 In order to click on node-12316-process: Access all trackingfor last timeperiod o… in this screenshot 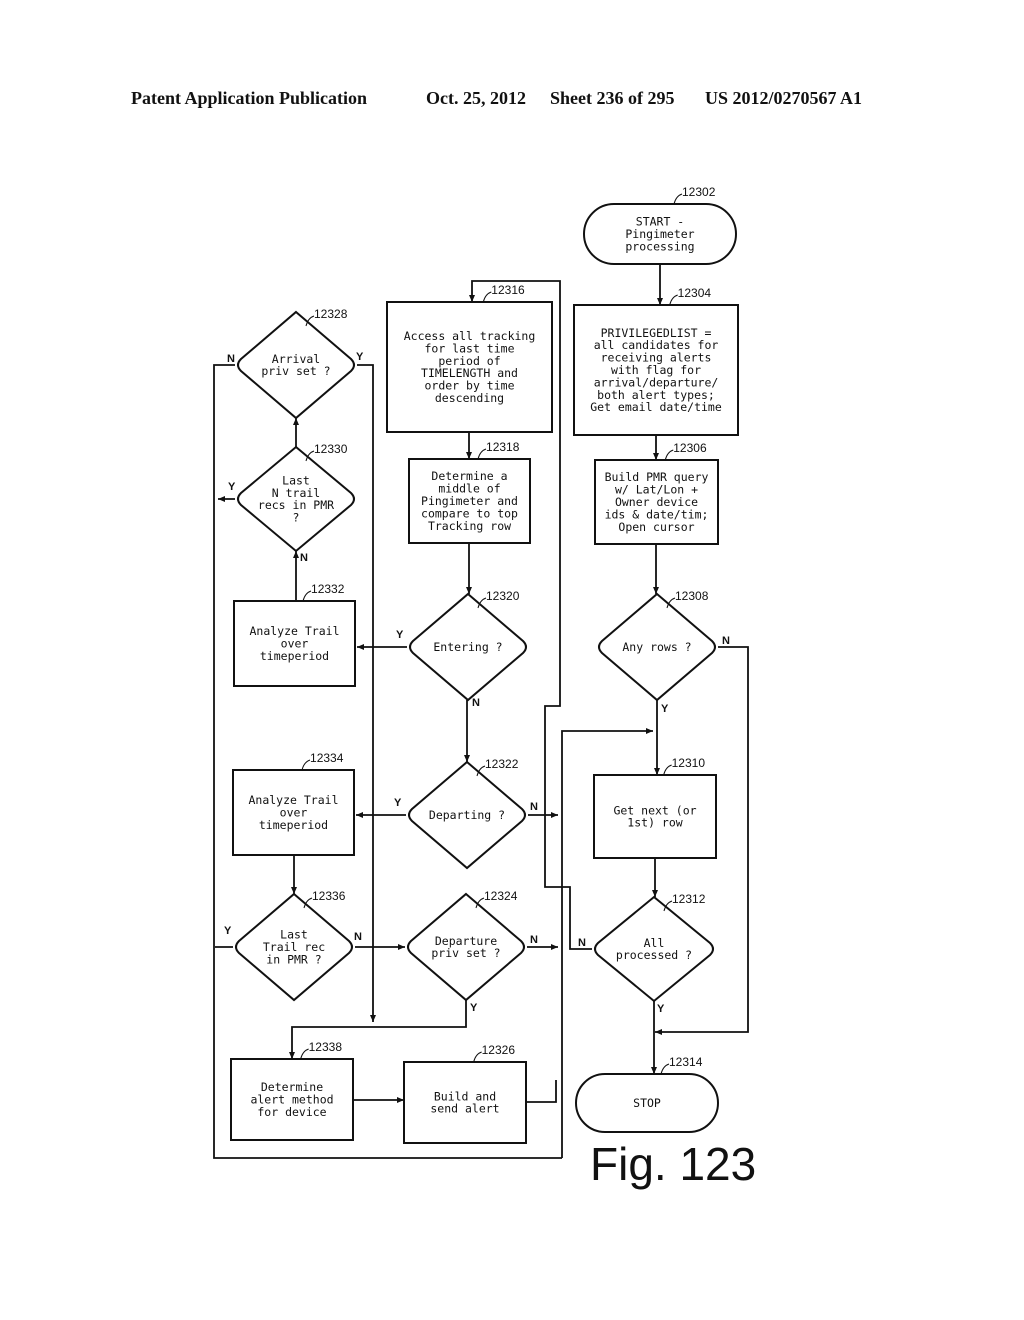, I will do `click(469, 358)`.